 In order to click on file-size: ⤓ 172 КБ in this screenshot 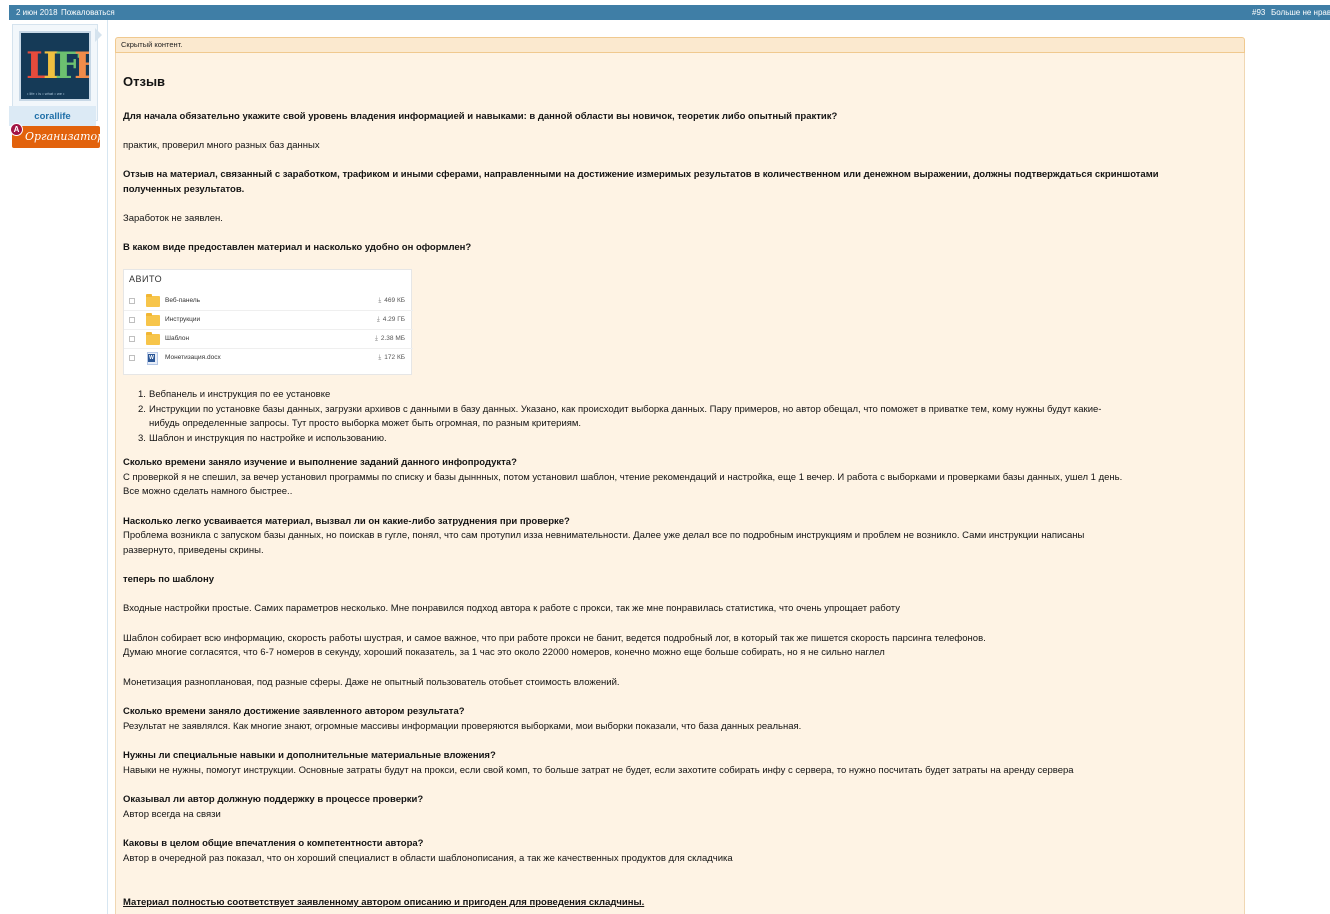, I will do `click(391, 358)`.